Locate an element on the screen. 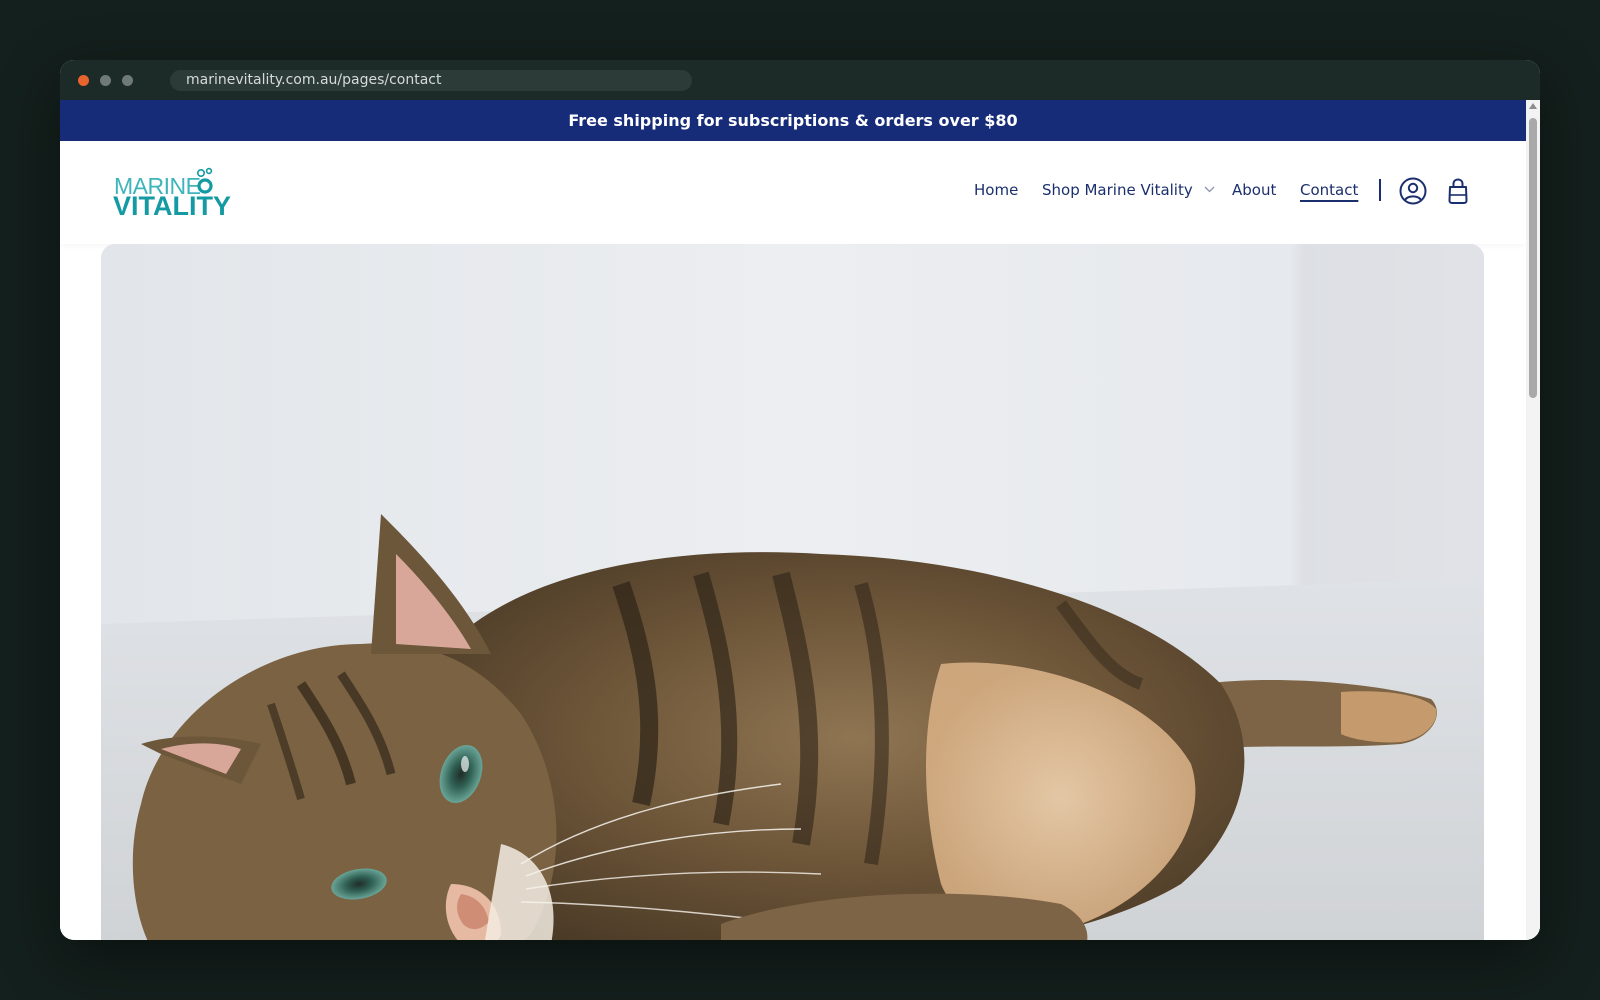 The height and width of the screenshot is (1000, 1600). nav-contact-link: Contact is located at coordinates (1329, 190).